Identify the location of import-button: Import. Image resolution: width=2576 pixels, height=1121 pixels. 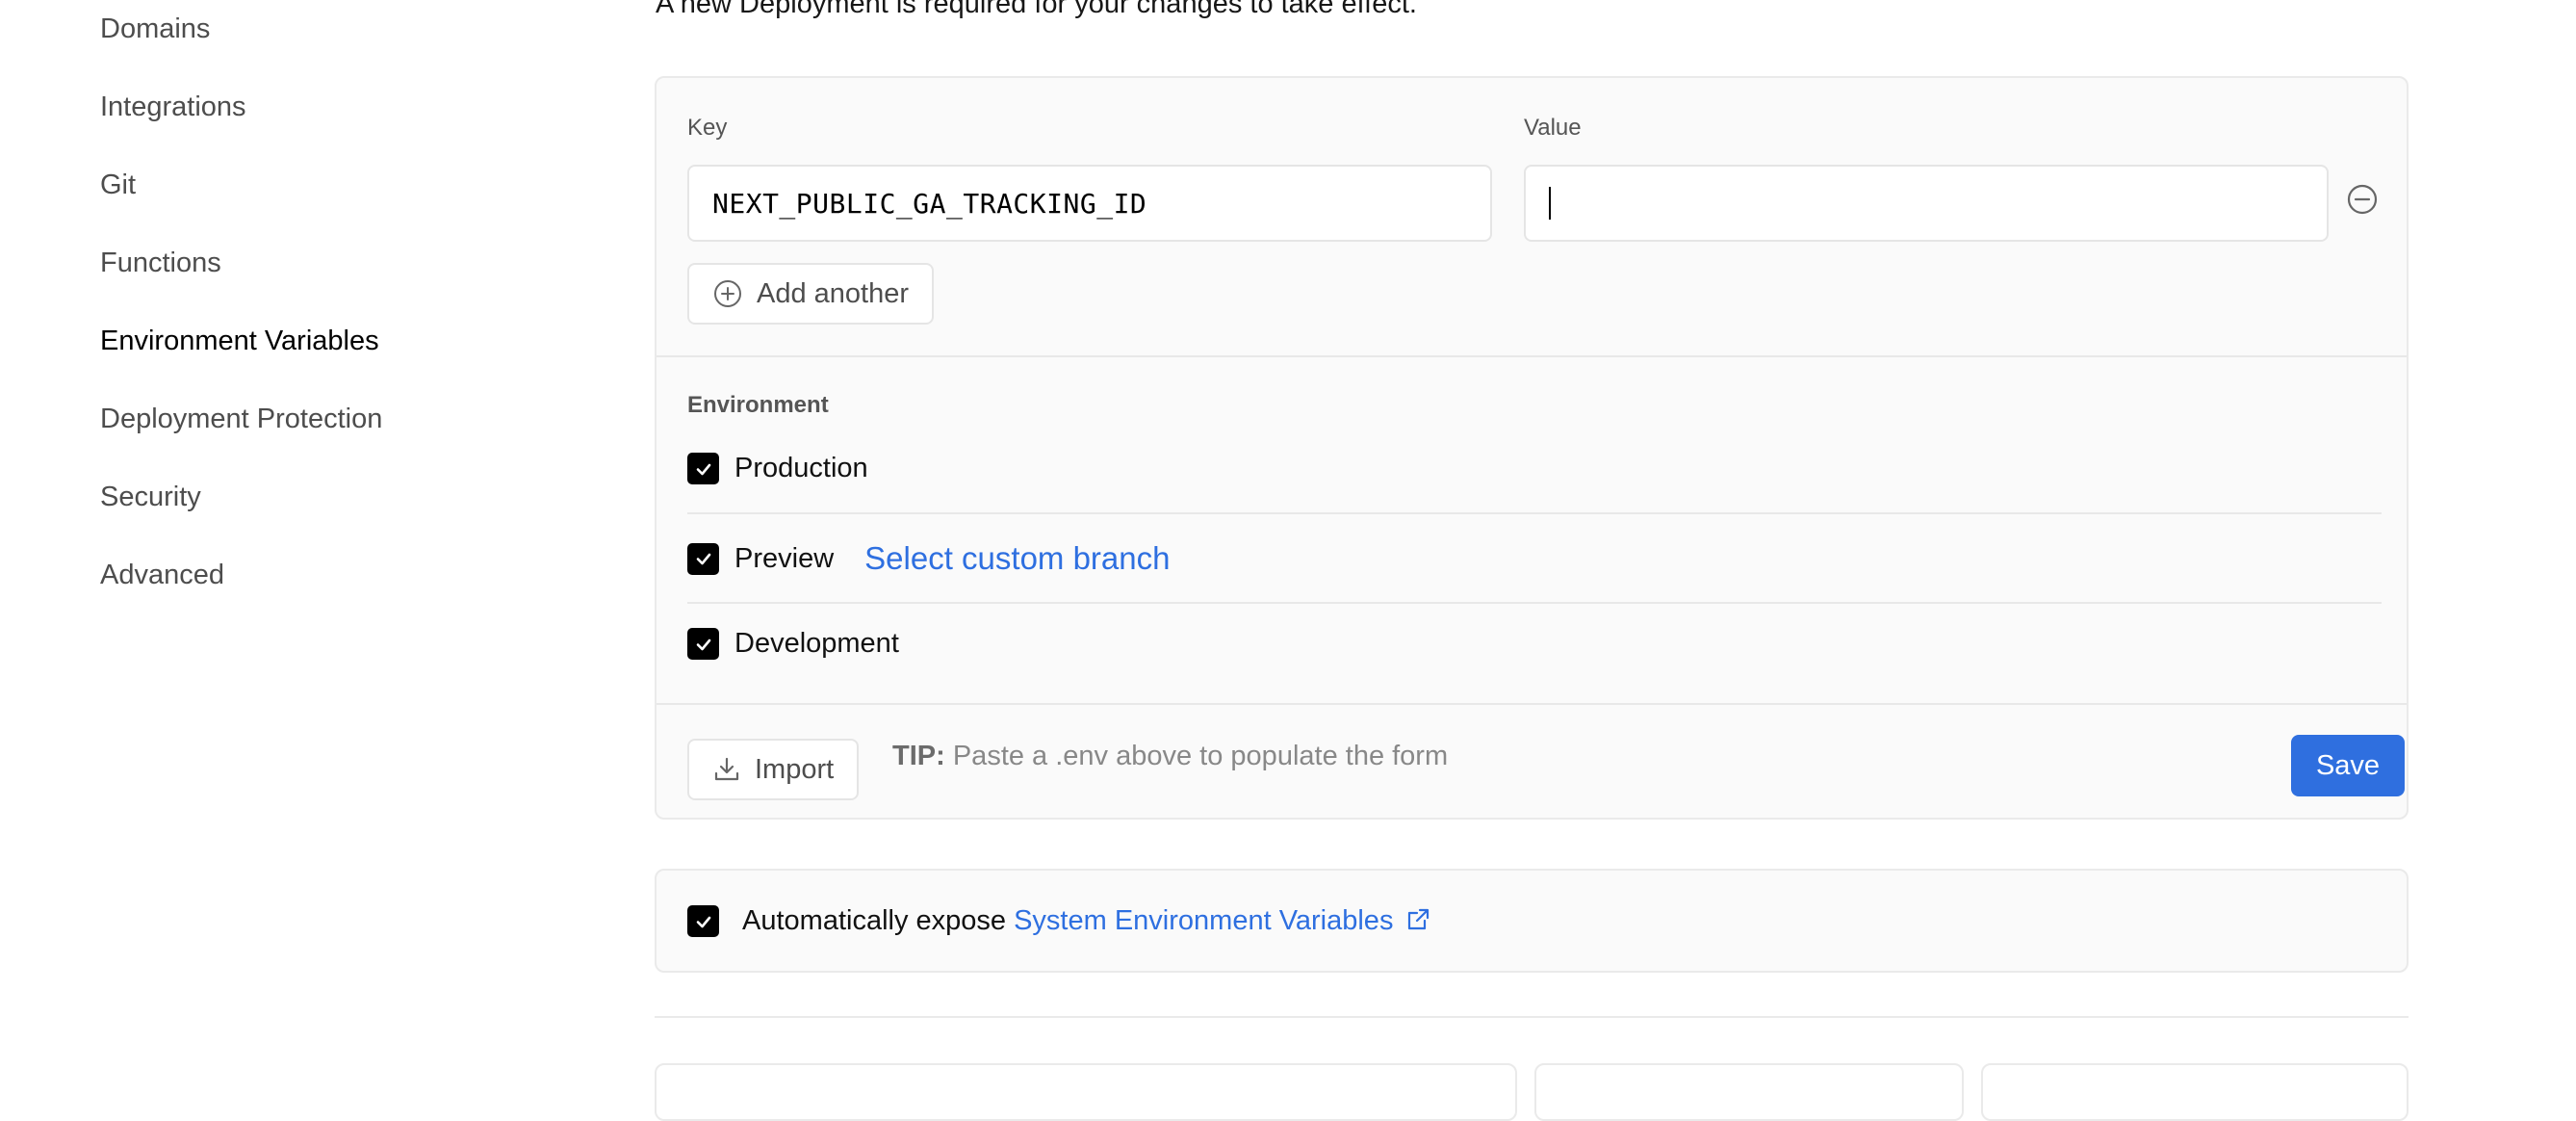
(773, 769).